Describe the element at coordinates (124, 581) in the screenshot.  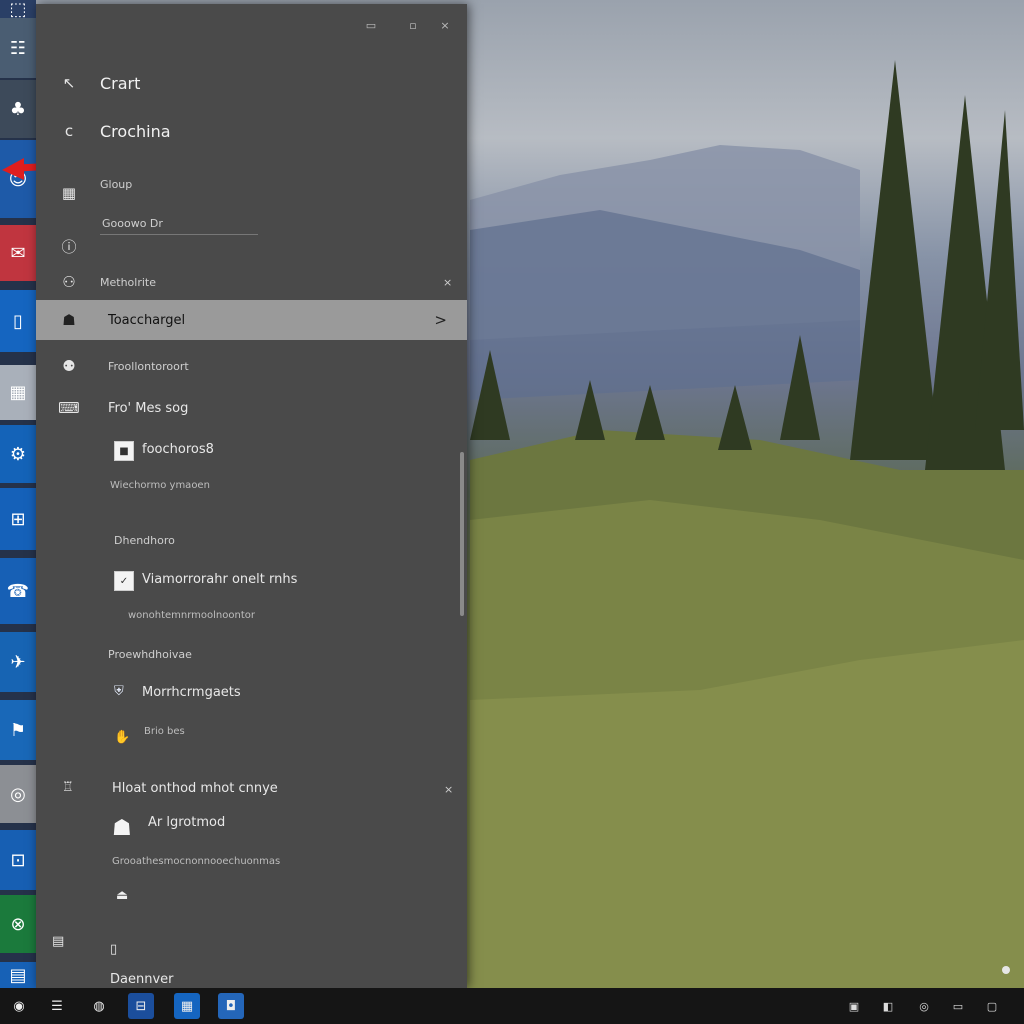
I see `checkbox-2: ✓` at that location.